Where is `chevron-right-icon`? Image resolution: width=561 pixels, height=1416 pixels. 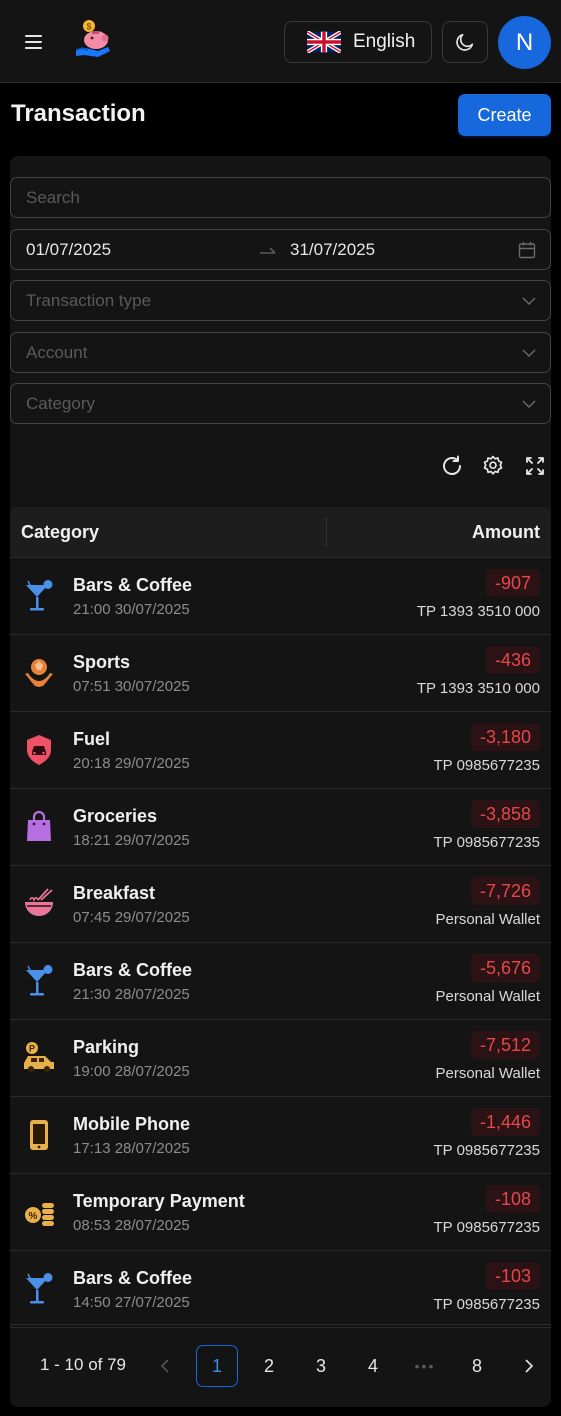 chevron-right-icon is located at coordinates (529, 1366).